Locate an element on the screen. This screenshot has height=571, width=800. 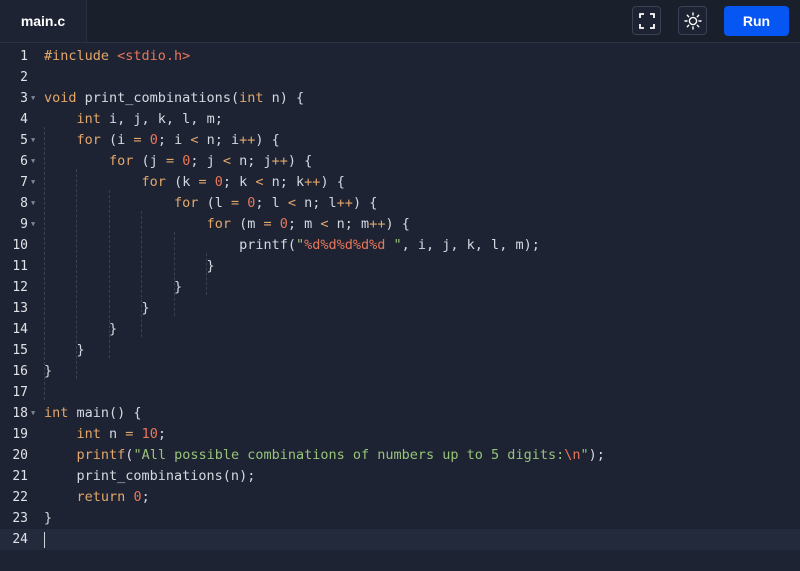
code-line: 5 ▼ for (i = 0; i < n; i++) { is located at coordinates (400, 140).